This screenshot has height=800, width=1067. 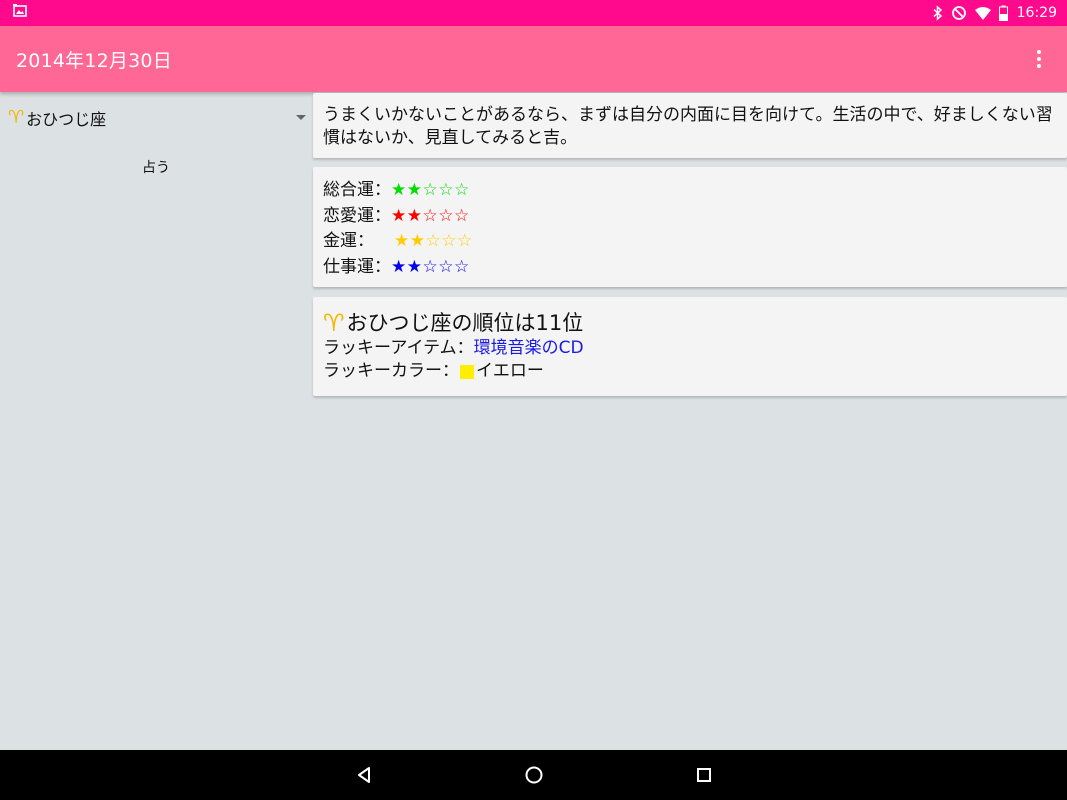 What do you see at coordinates (465, 323) in the screenshot?
I see `rank-text: おひつじ座の順位は11位` at bounding box center [465, 323].